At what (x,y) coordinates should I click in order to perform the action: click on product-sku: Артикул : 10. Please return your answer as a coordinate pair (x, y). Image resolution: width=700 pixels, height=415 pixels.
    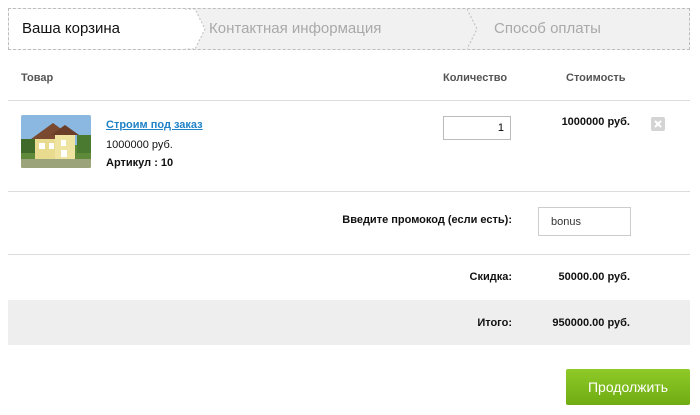
    Looking at the image, I should click on (139, 163).